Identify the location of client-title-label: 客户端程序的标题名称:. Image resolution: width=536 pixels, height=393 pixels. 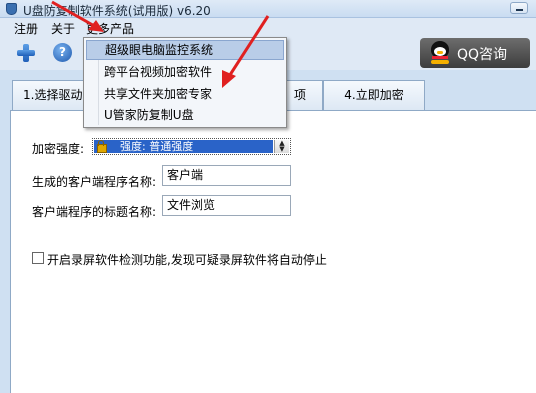
(94, 212).